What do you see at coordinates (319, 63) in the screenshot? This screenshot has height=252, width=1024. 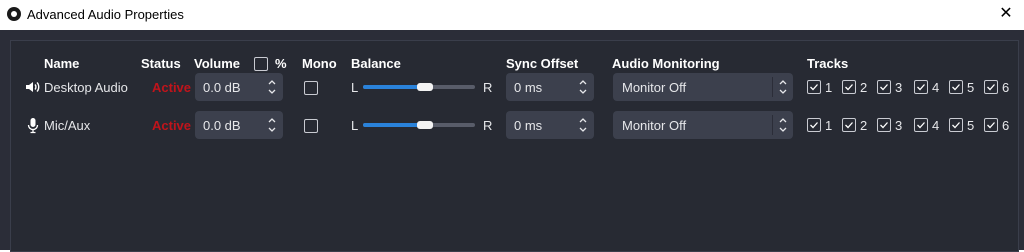 I see `header-mono: Mono` at bounding box center [319, 63].